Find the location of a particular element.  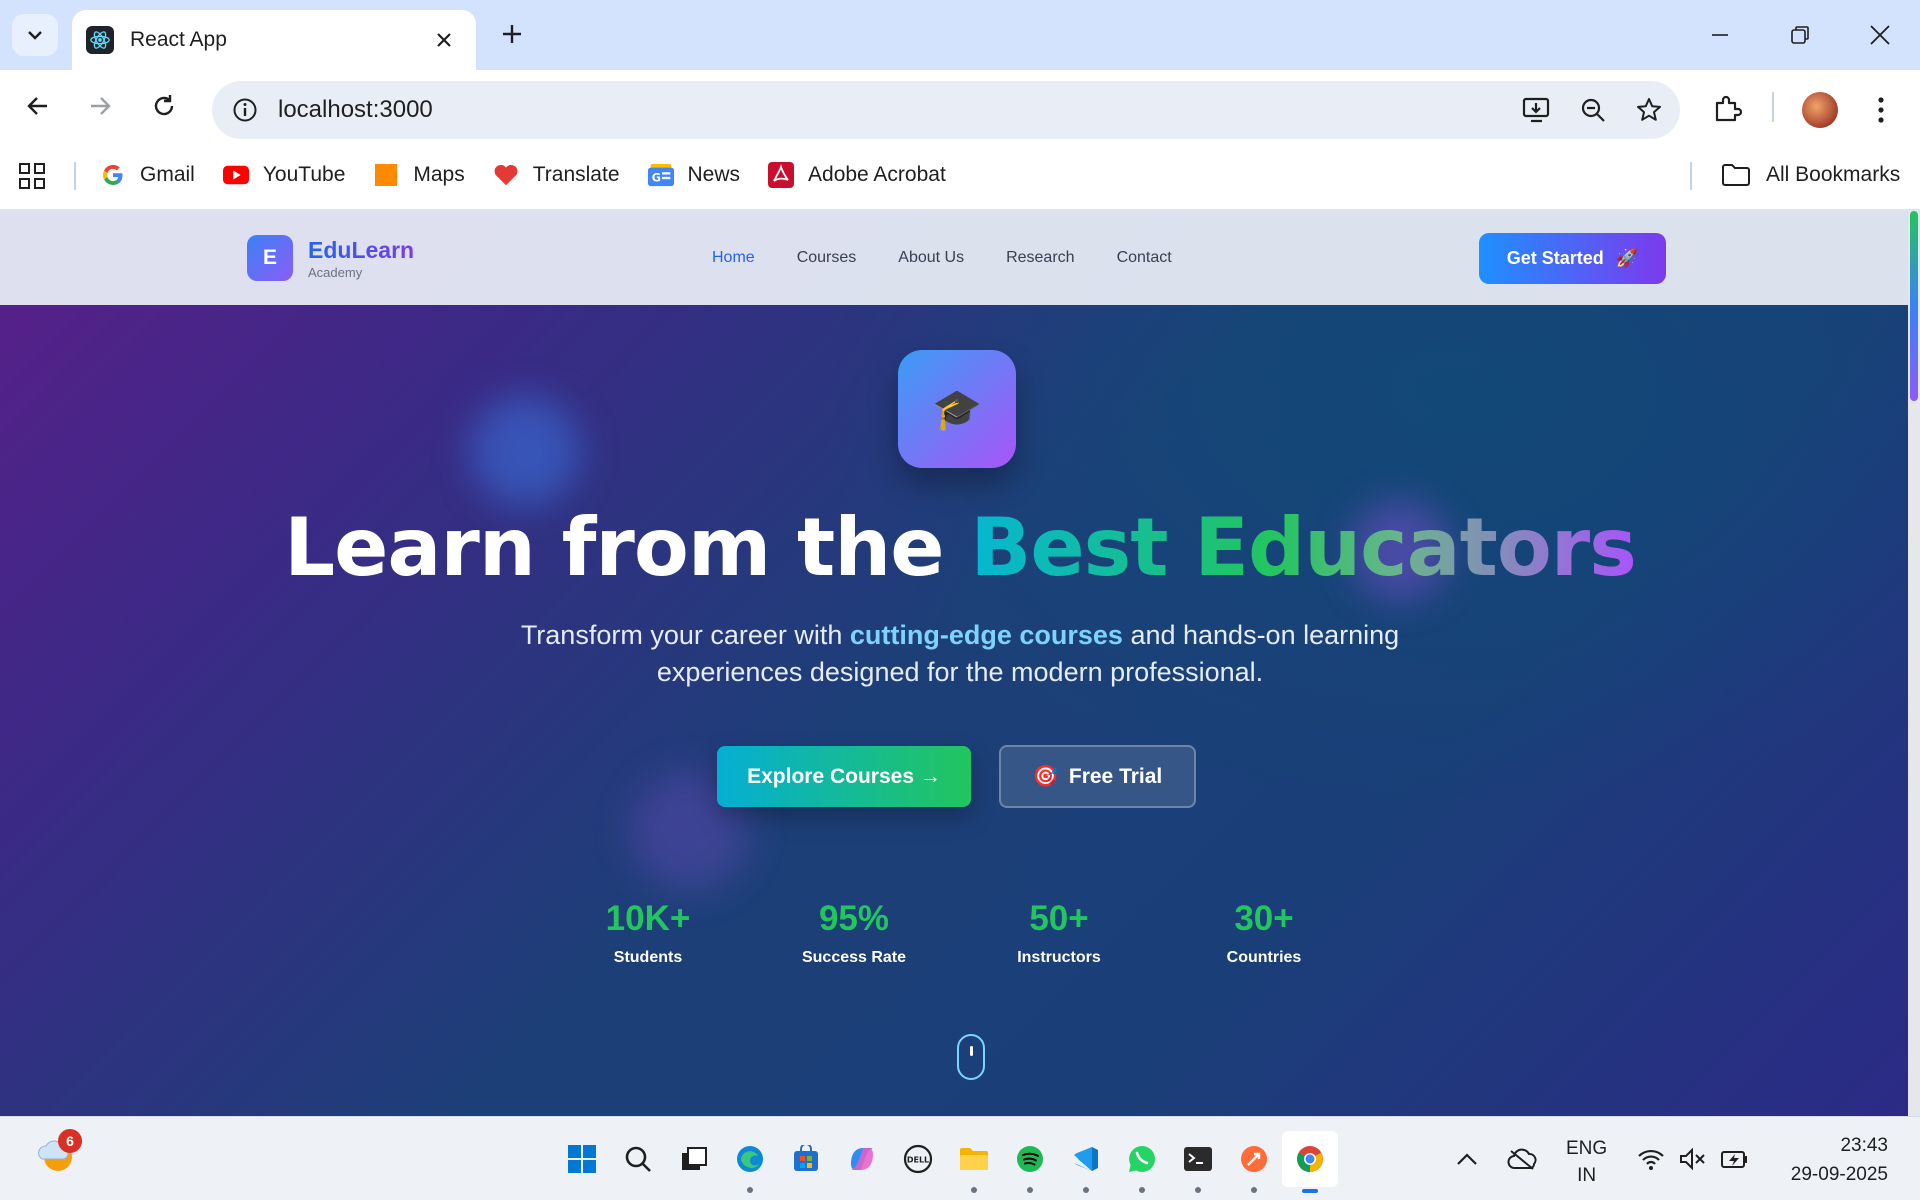

taskbar-whatsapp is located at coordinates (1142, 1162).